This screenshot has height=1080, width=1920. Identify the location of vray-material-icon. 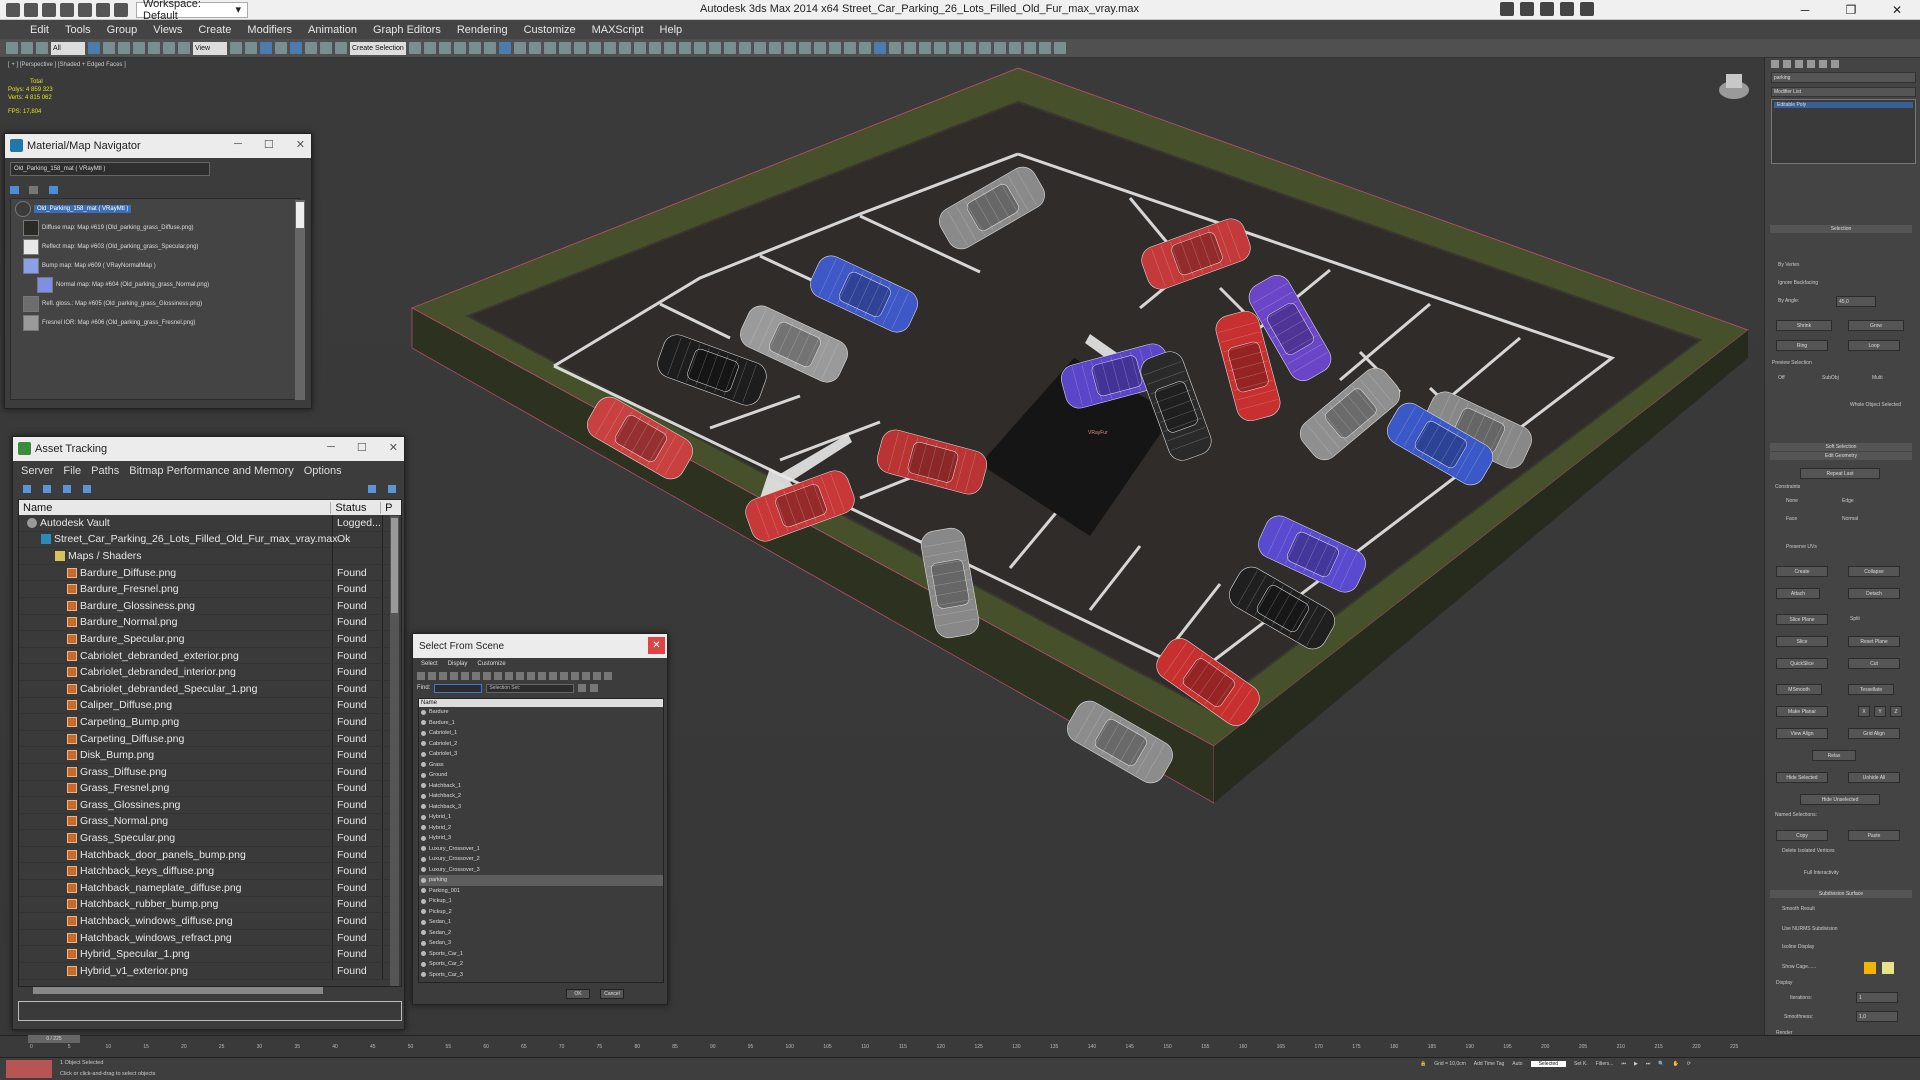
(685, 48).